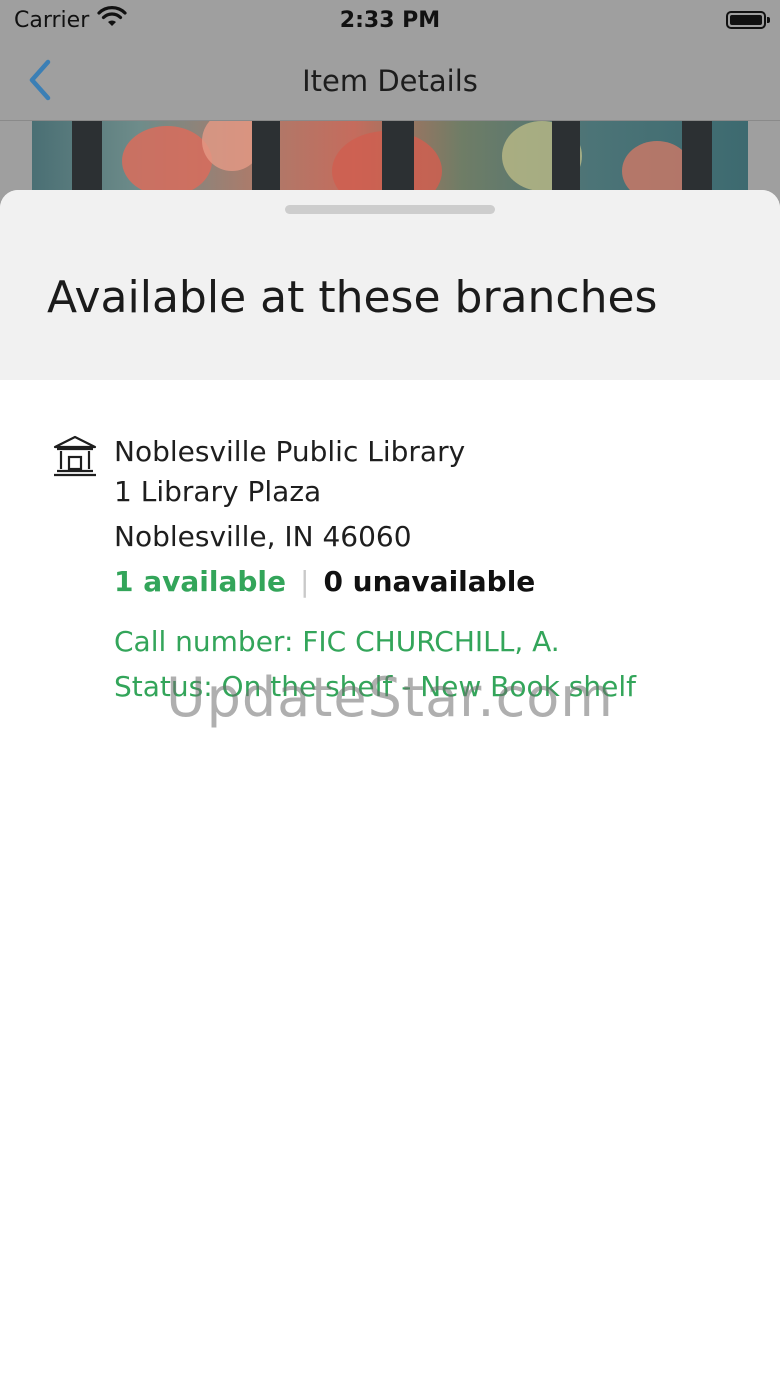 The height and width of the screenshot is (1387, 780). What do you see at coordinates (375, 686) in the screenshot?
I see `shelf-status: Status: On the shelf - New Book shelf` at bounding box center [375, 686].